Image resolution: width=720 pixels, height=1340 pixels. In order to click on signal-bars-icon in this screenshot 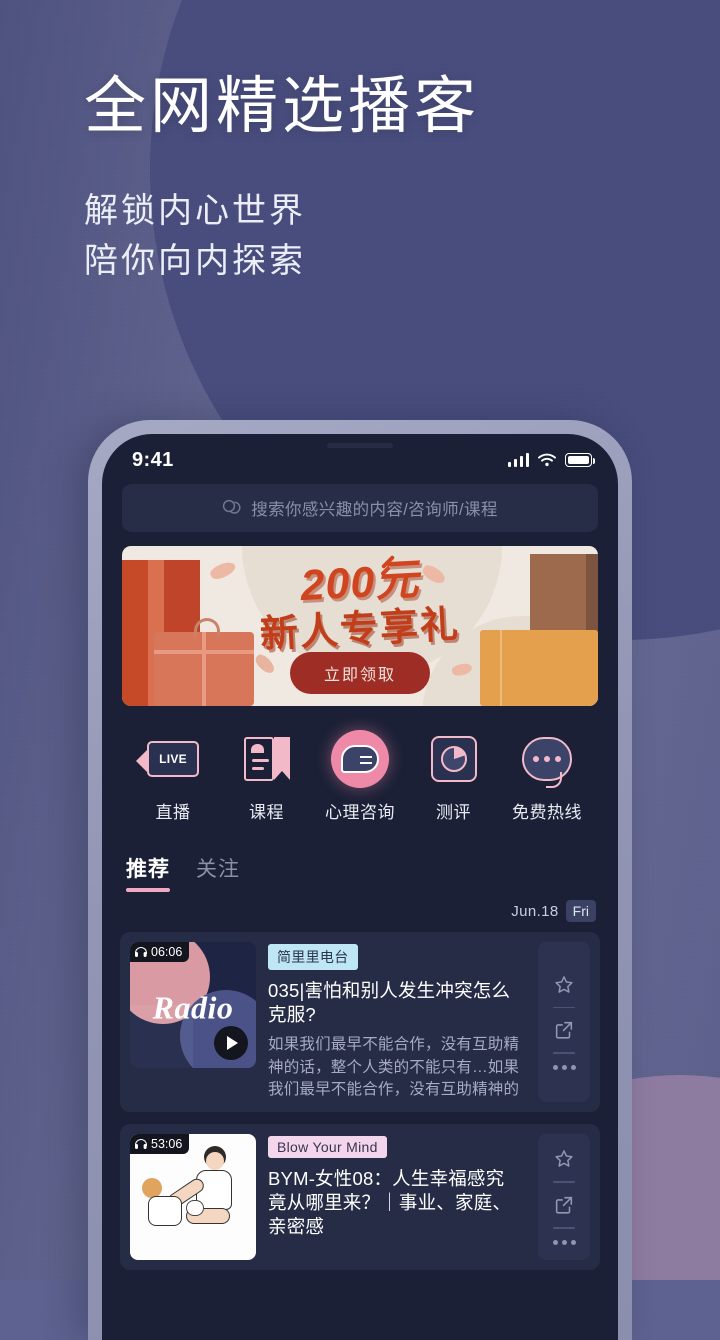, I will do `click(518, 460)`.